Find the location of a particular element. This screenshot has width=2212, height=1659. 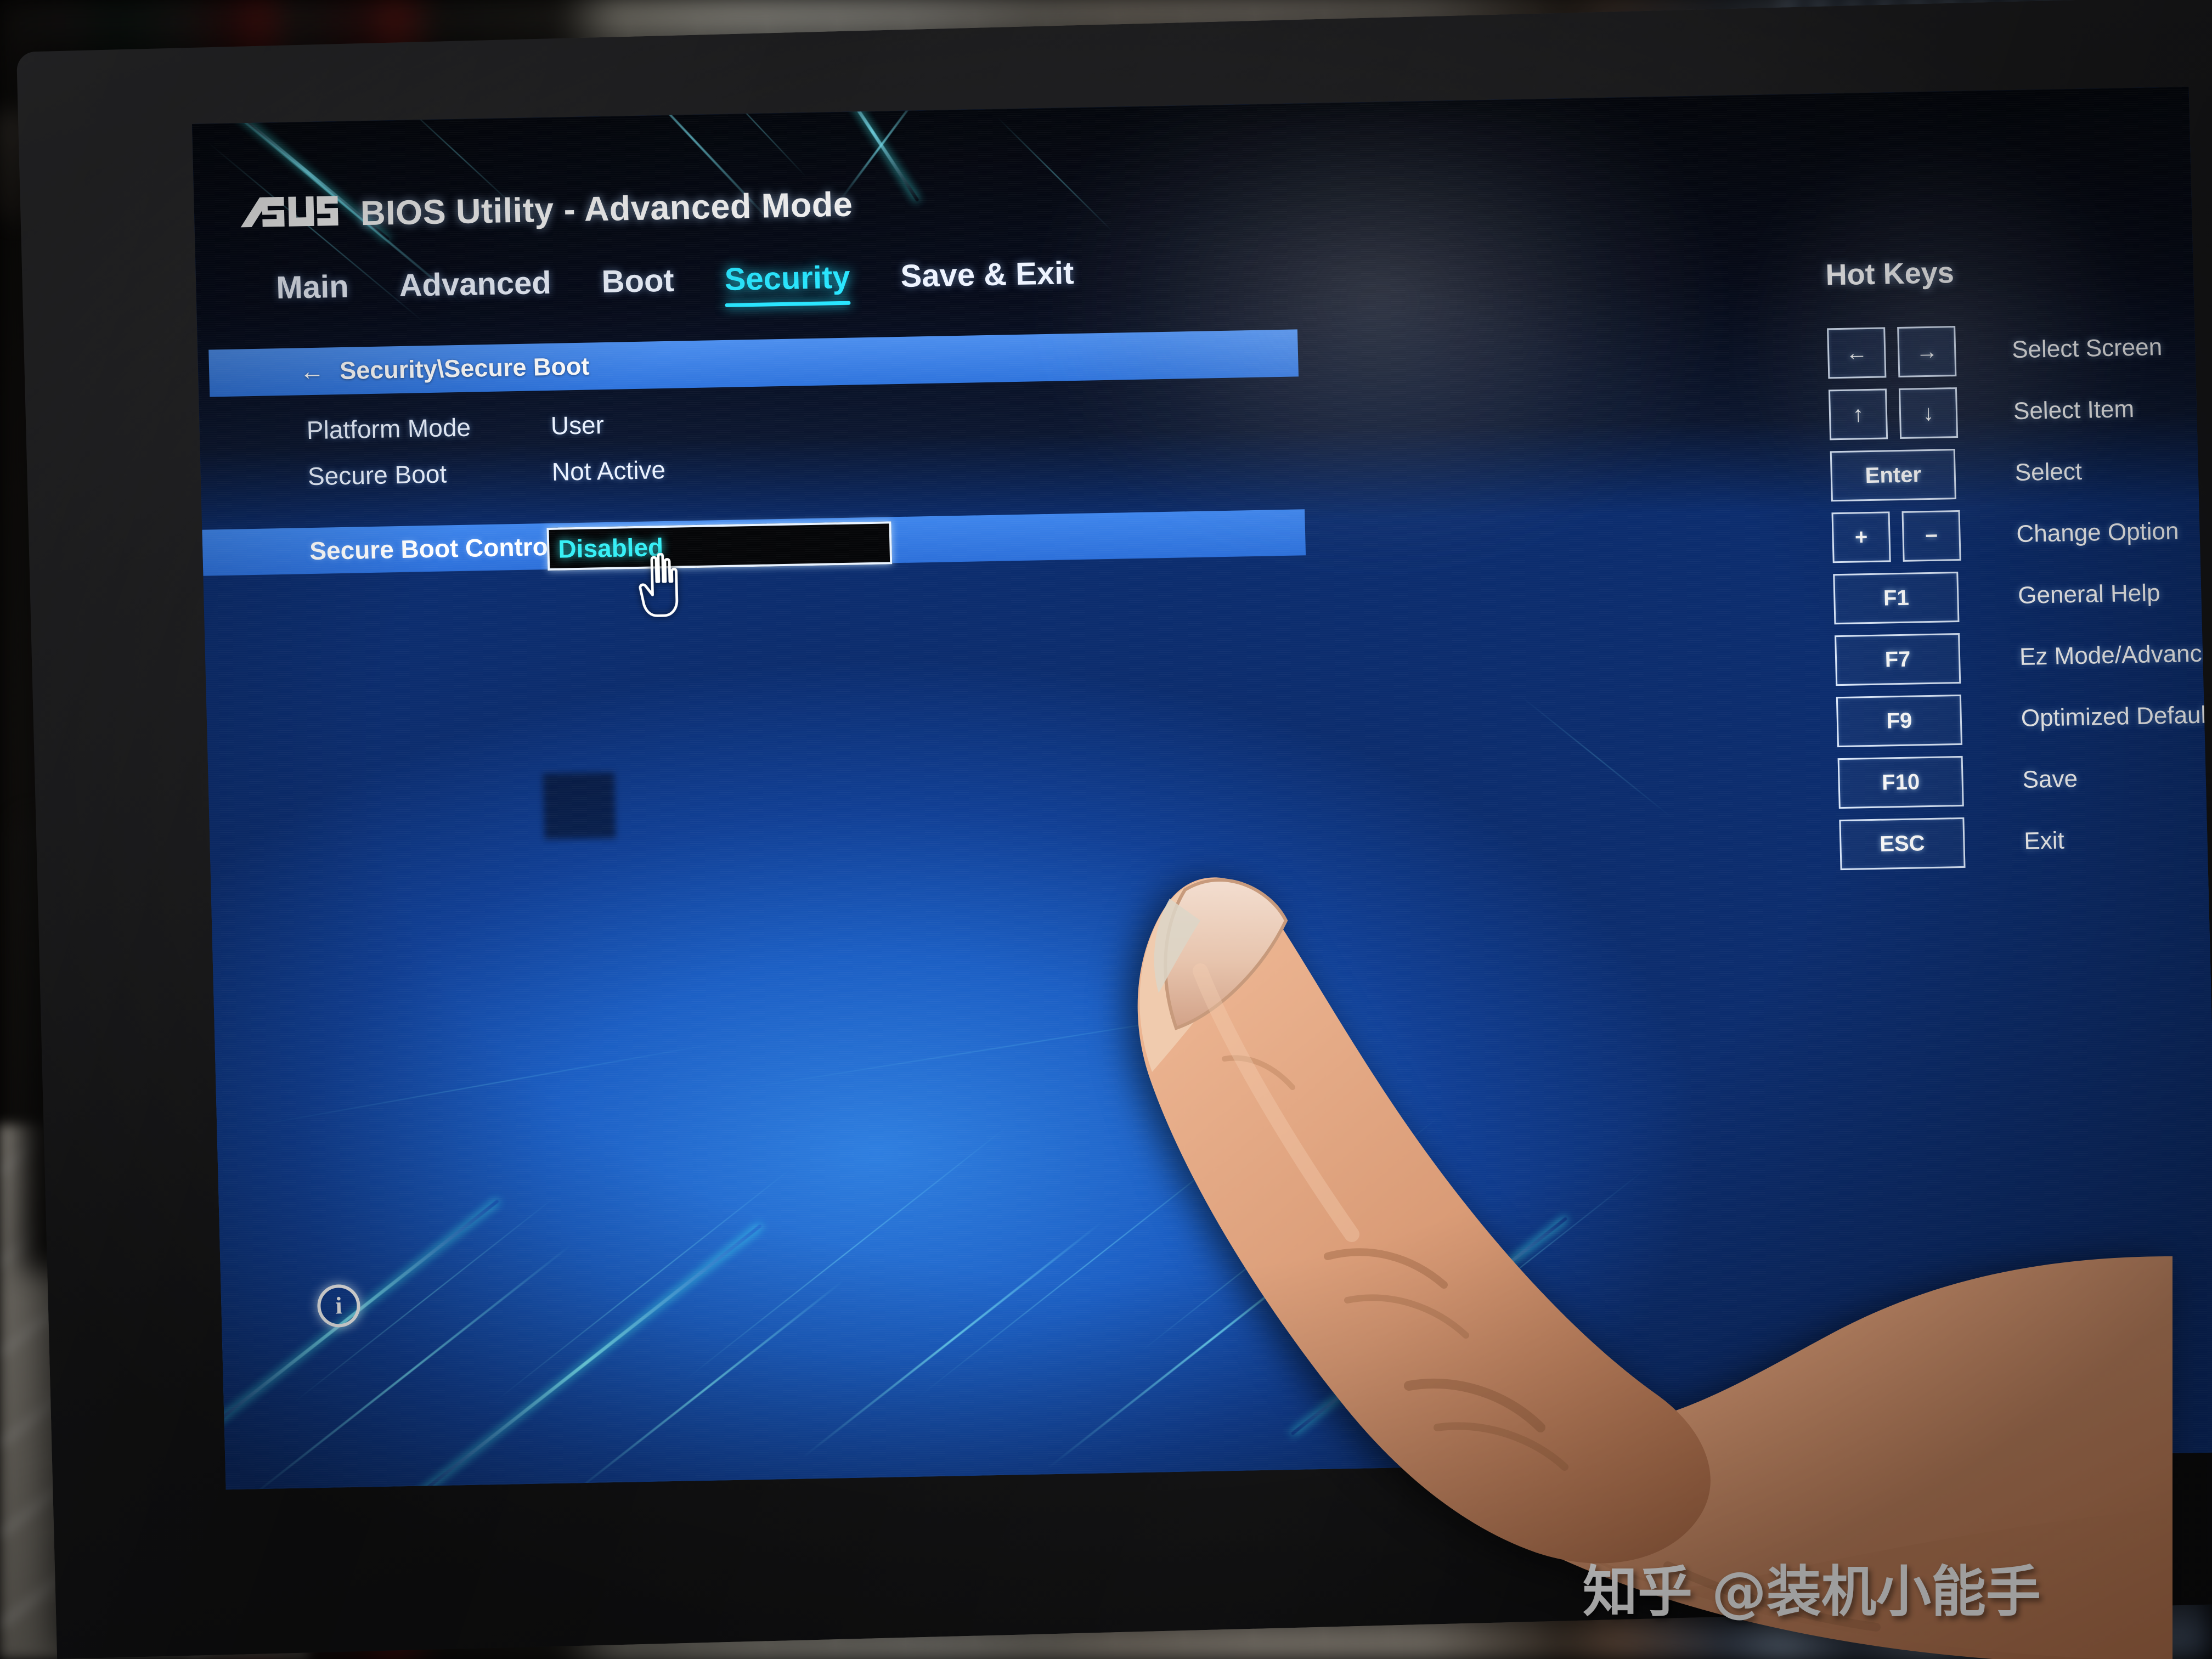

setting-label: Platform Mode is located at coordinates (388, 429).